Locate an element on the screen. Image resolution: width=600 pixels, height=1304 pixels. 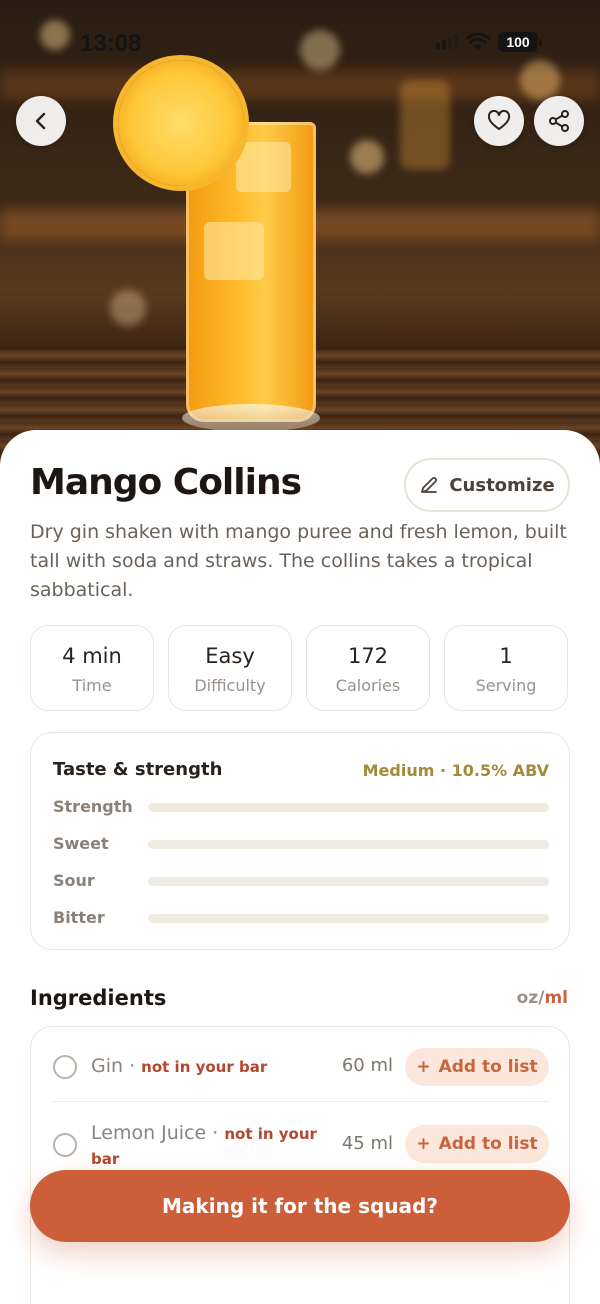
stat-difficulty: Easy Difficulty is located at coordinates (230, 668).